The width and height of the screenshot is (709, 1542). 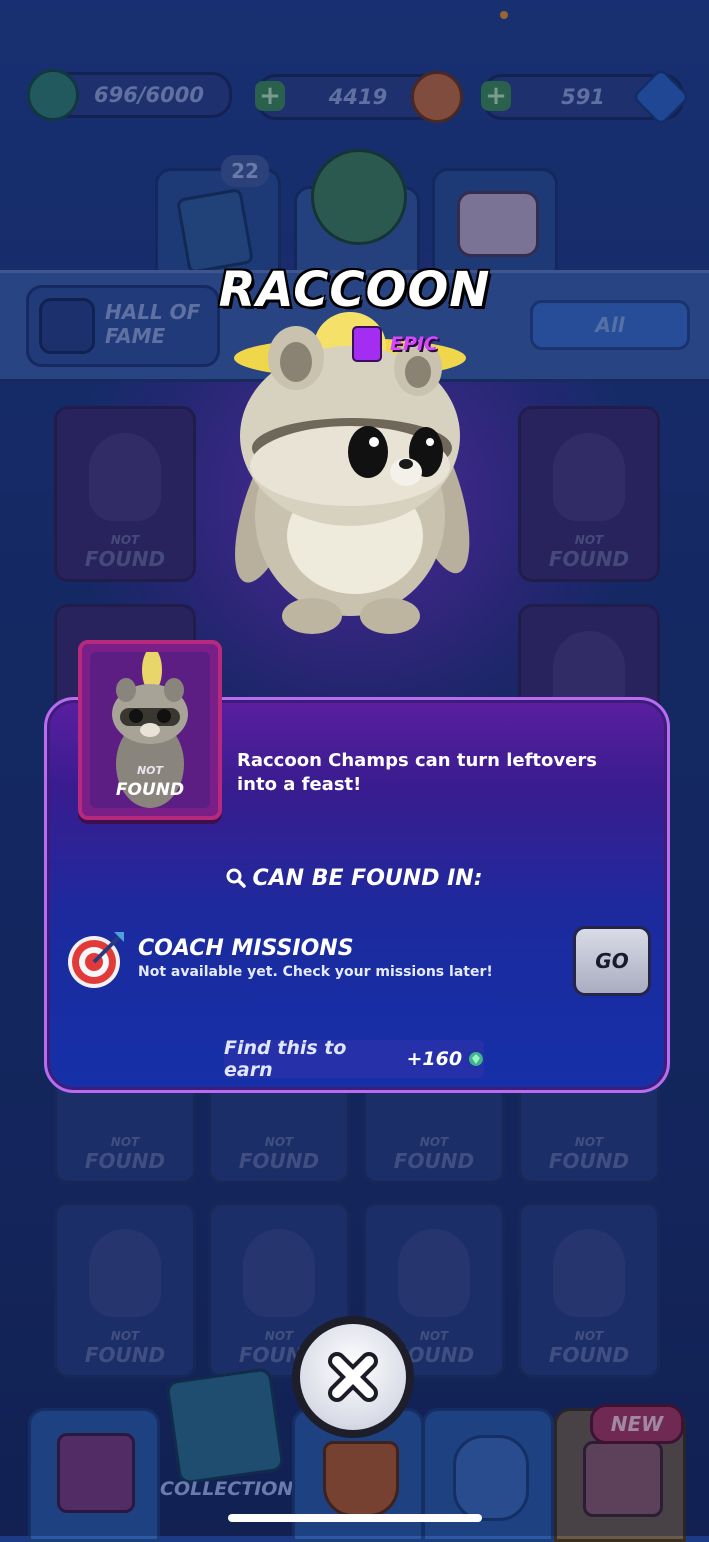 I want to click on close-button-face, so click(x=353, y=1377).